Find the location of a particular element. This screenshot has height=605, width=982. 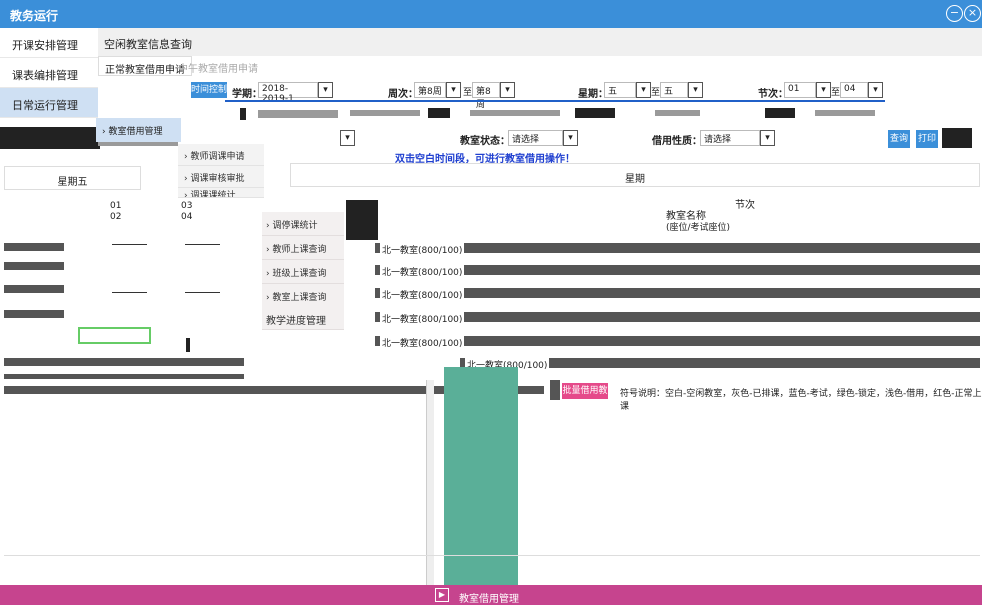

capacity-label: (座位/考试座位) is located at coordinates (698, 228).